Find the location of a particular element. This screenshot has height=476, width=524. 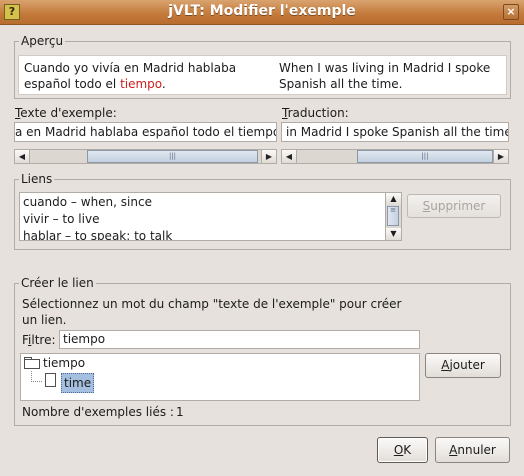

traduction-label: Traduction: is located at coordinates (315, 113).